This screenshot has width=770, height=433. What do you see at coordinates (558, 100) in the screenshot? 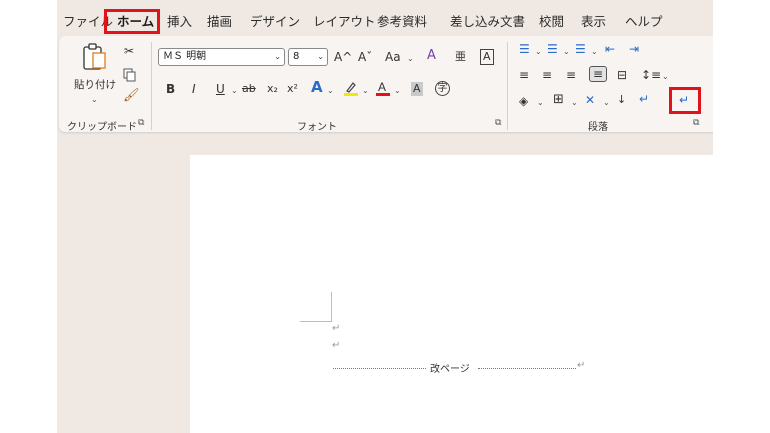
I see `borders-icon: ⊞` at bounding box center [558, 100].